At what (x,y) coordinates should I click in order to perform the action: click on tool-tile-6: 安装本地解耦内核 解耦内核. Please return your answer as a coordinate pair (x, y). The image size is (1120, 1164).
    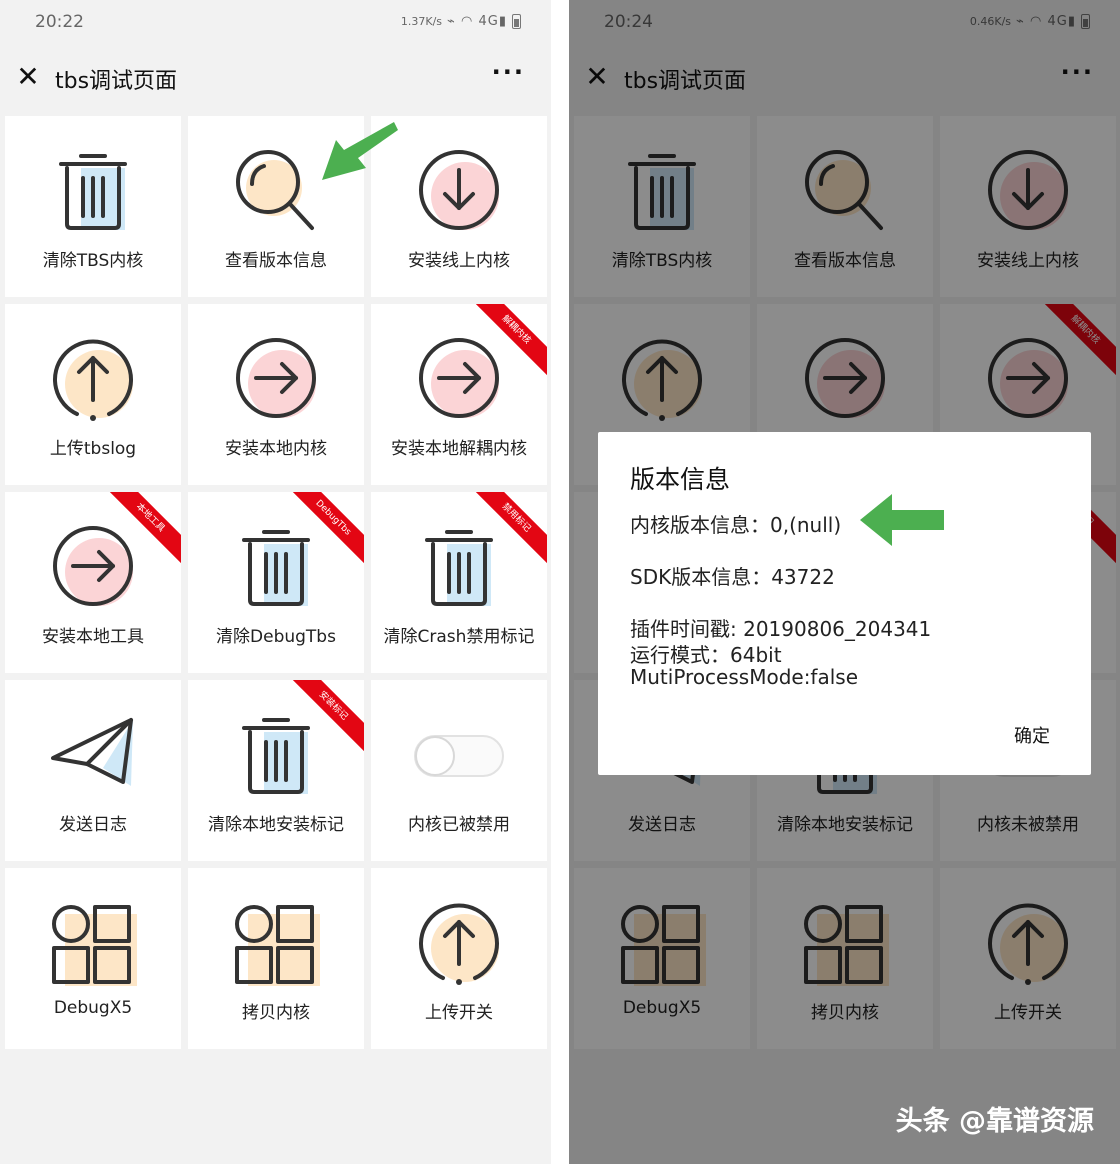
    Looking at the image, I should click on (459, 394).